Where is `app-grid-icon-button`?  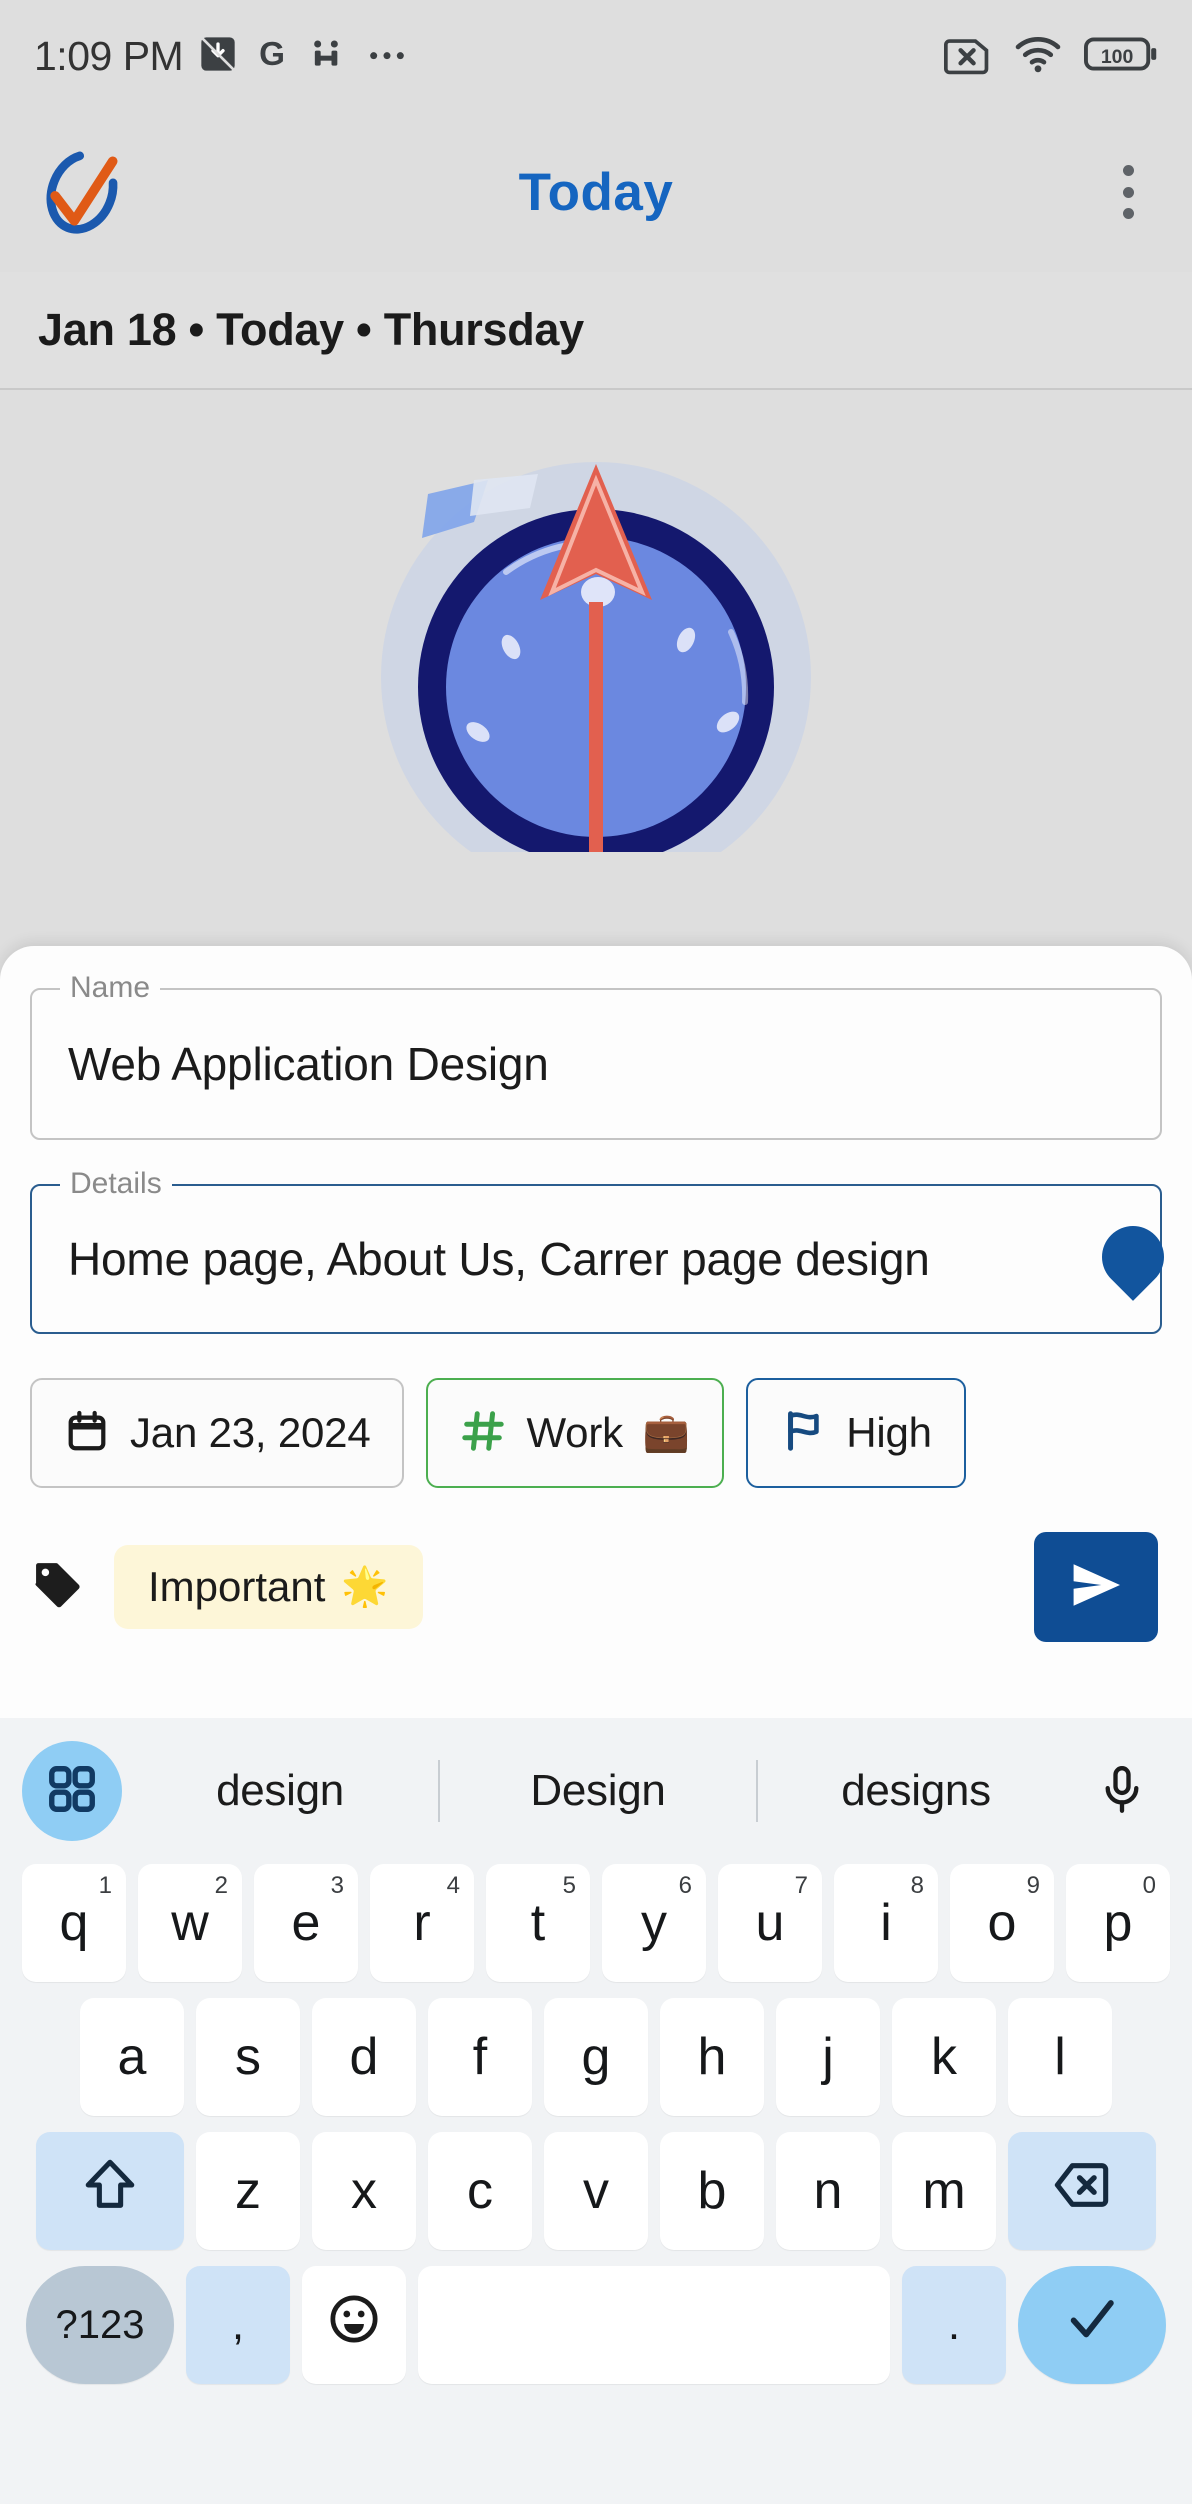 app-grid-icon-button is located at coordinates (72, 1791).